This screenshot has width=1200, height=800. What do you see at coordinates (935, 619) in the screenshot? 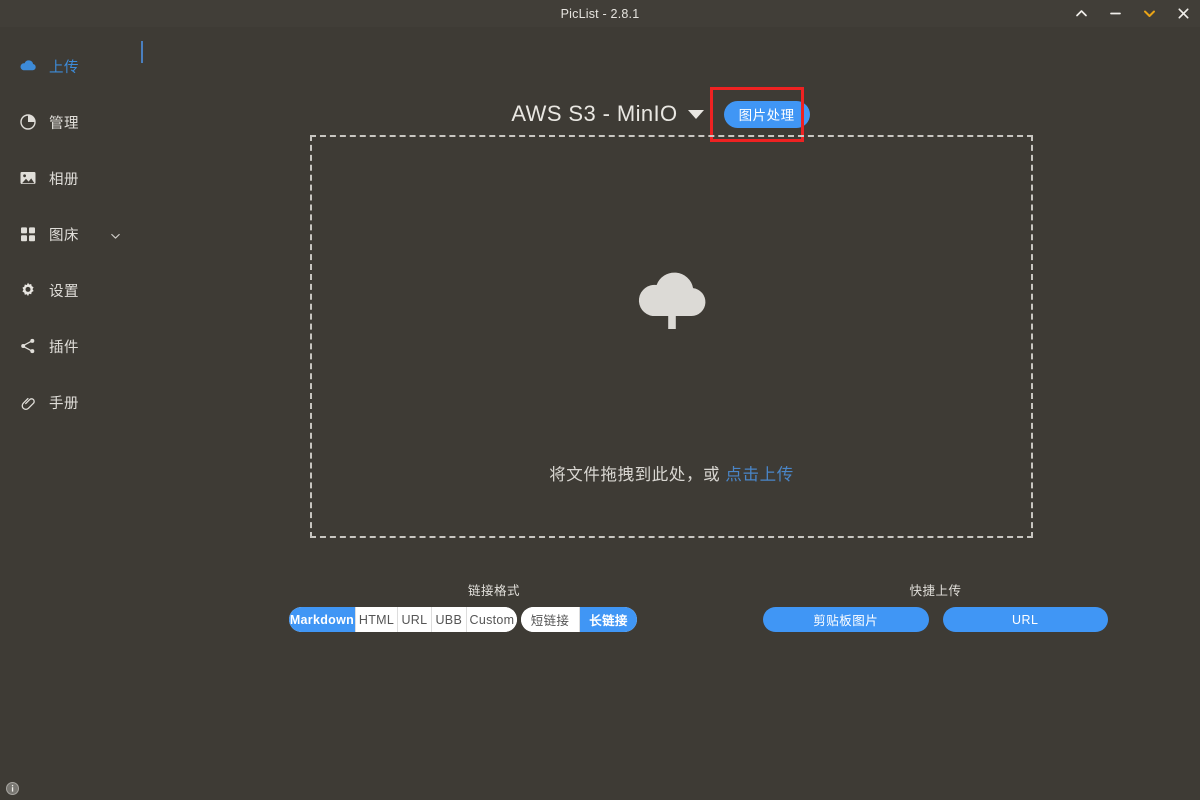
I see `quick-upload-buttons: 剪贴板图片 URL` at bounding box center [935, 619].